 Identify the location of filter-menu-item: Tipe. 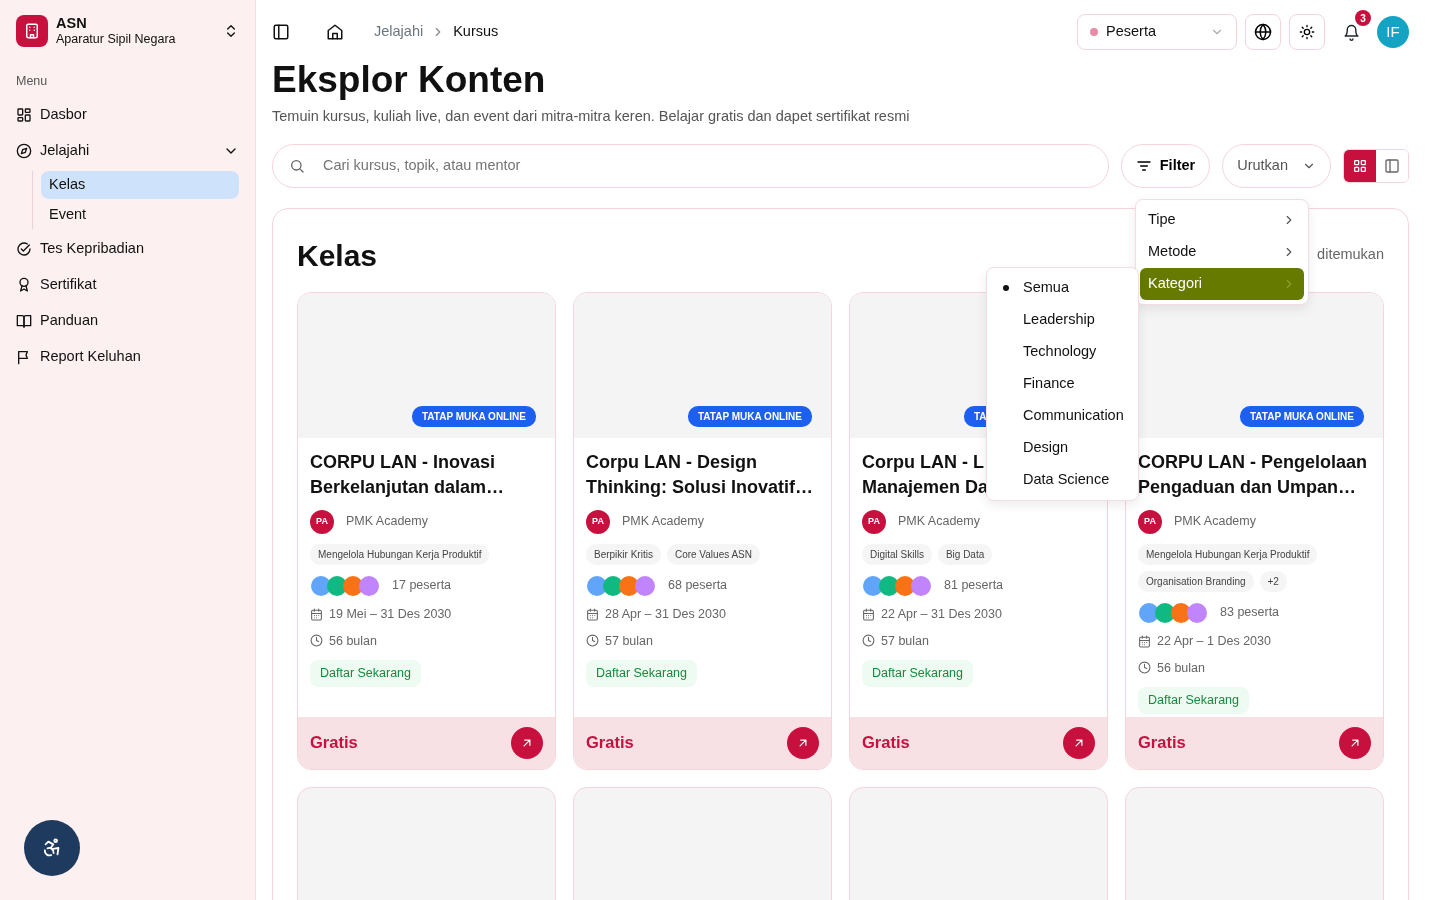
(1222, 220).